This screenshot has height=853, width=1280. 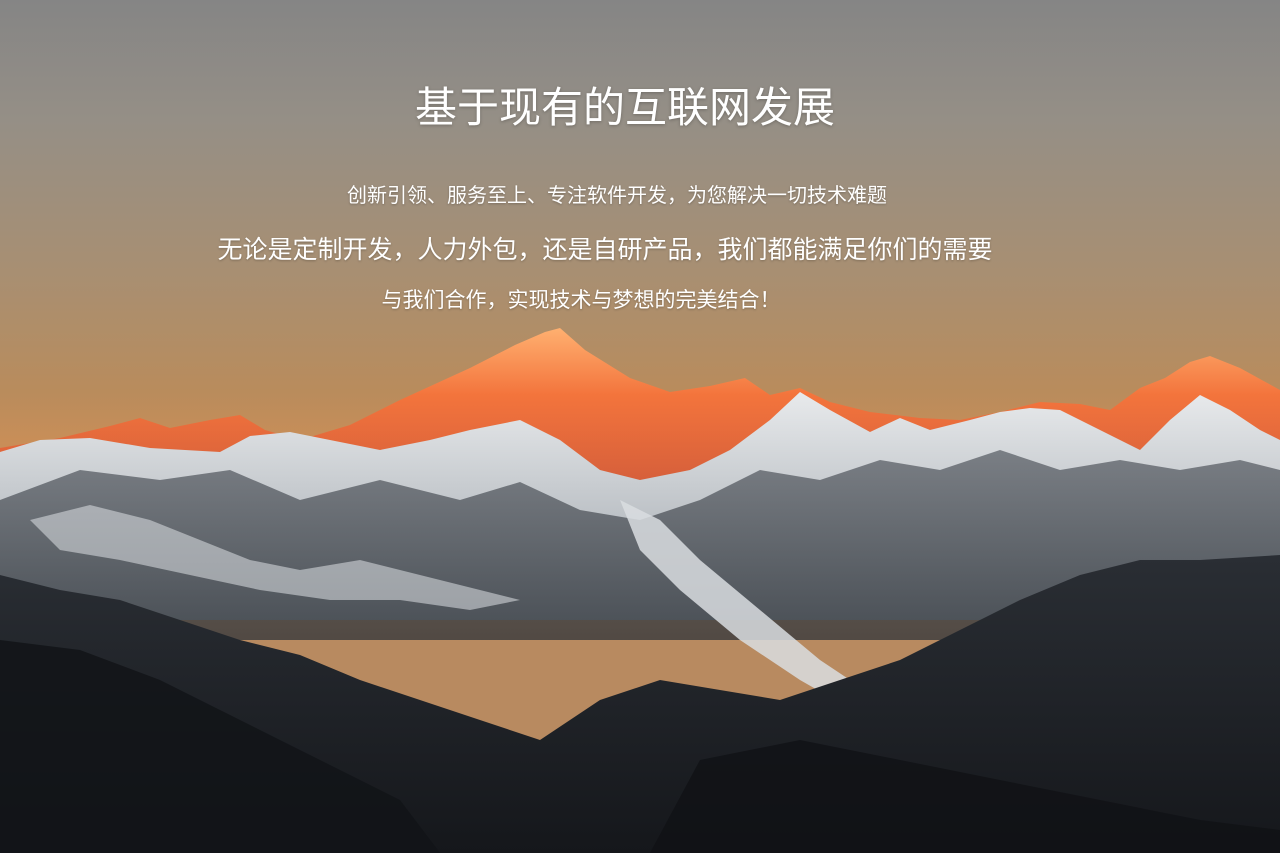 What do you see at coordinates (624, 107) in the screenshot?
I see `hero-title: 基于现有的互联网发展` at bounding box center [624, 107].